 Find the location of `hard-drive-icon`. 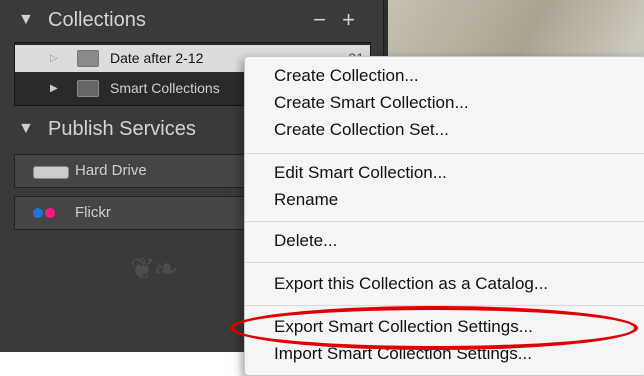

hard-drive-icon is located at coordinates (51, 172).